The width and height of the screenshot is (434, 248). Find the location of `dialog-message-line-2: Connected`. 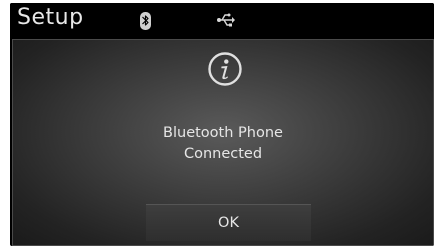

dialog-message-line-2: Connected is located at coordinates (223, 154).